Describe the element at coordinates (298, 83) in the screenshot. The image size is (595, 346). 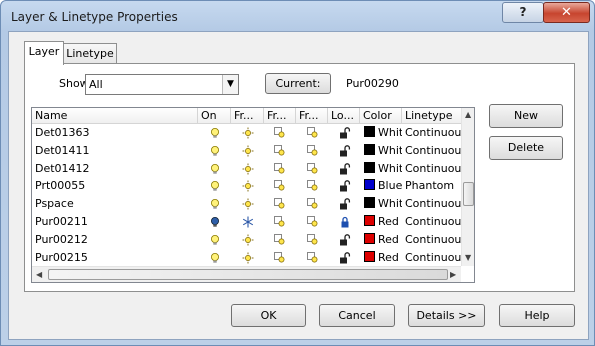
I see `current-button: Current:` at that location.